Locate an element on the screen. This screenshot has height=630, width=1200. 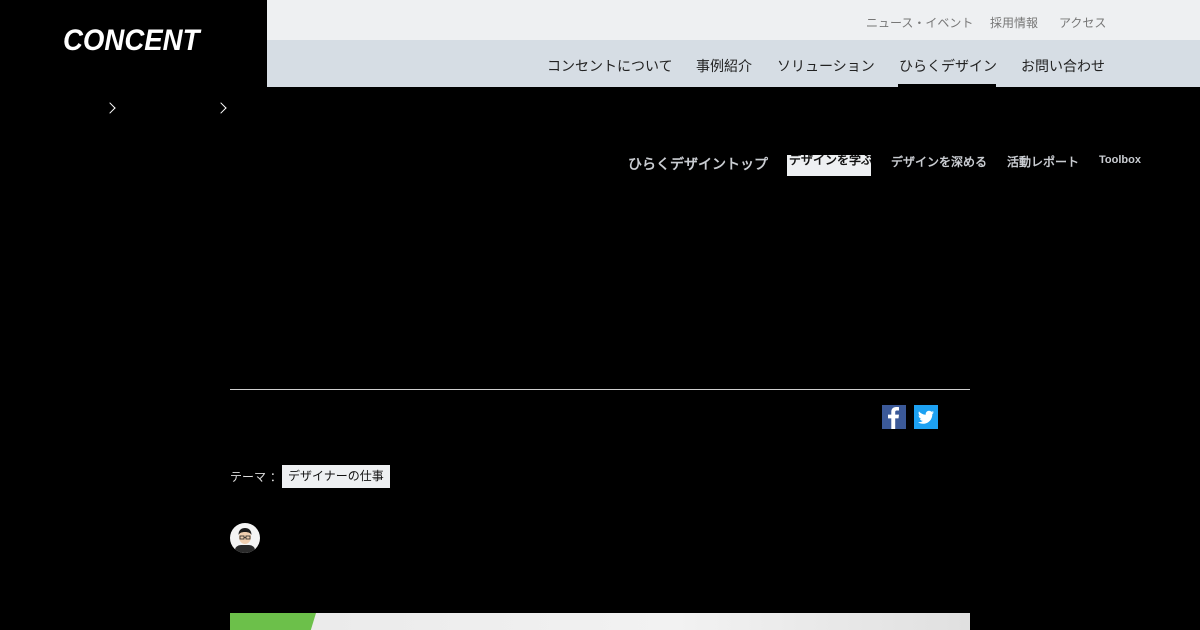
nav-contact: お問い合わせ is located at coordinates (1063, 66).